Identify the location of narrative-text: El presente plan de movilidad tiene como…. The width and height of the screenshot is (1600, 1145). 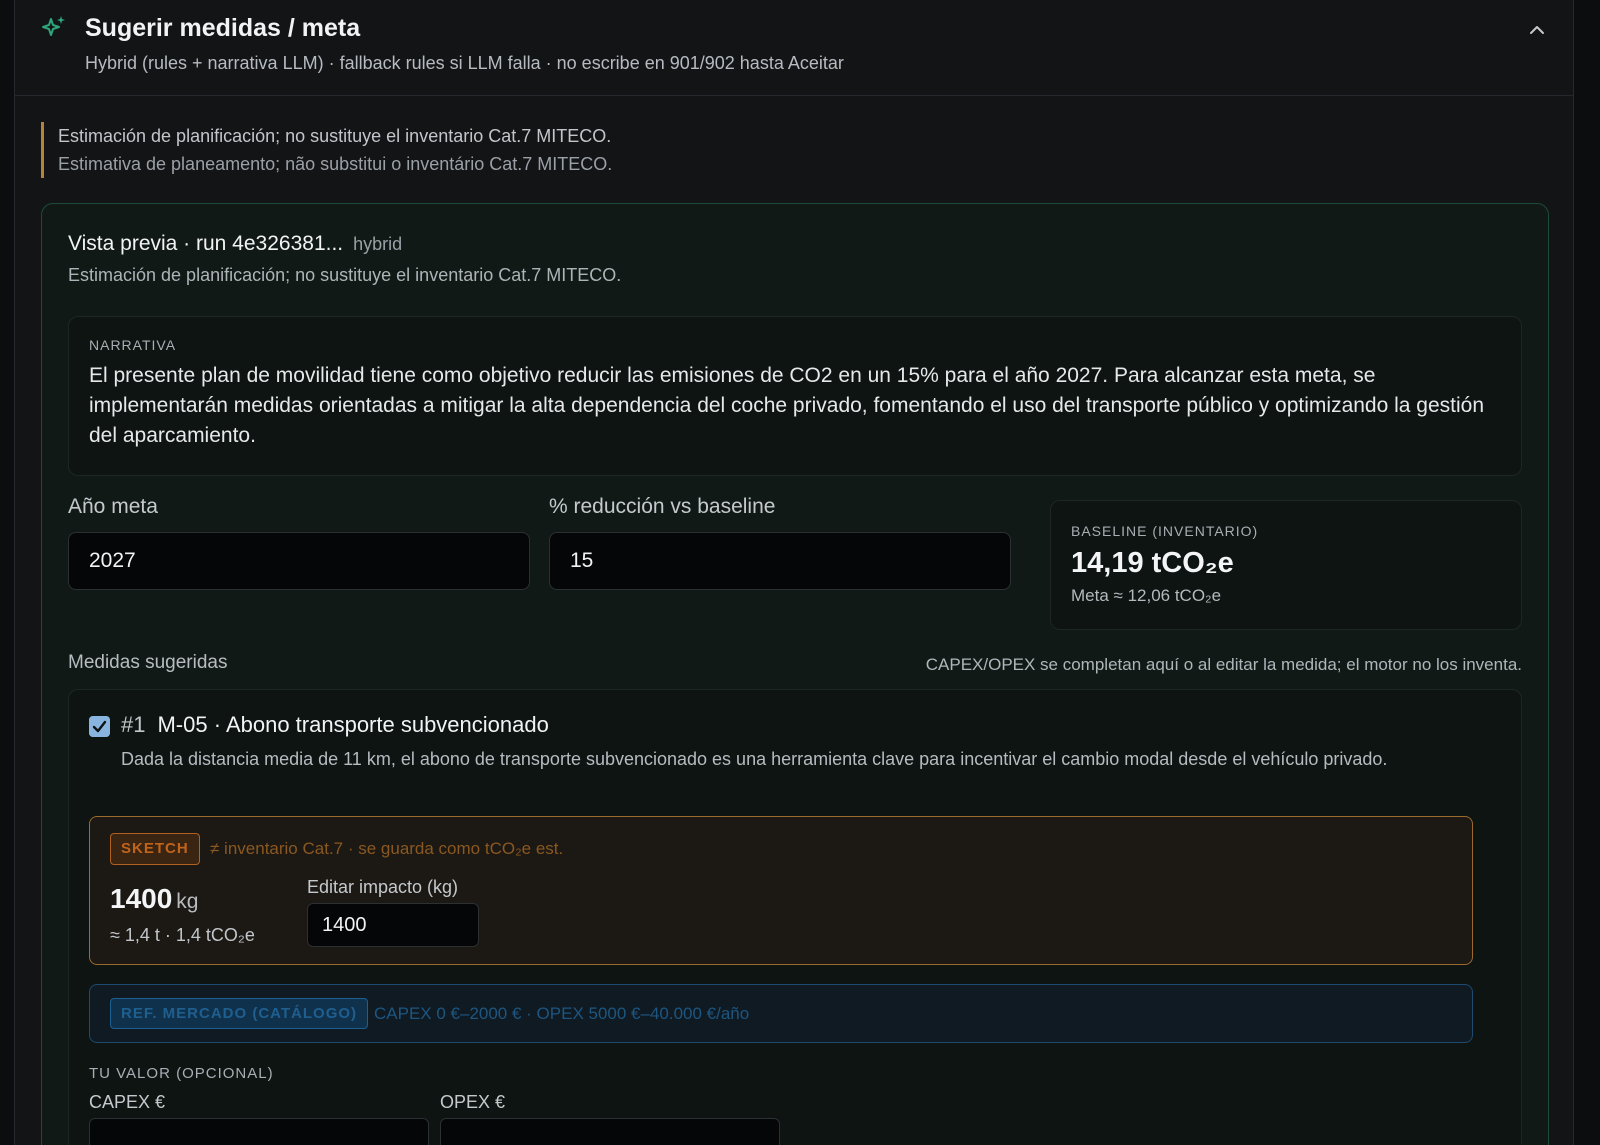
(787, 405).